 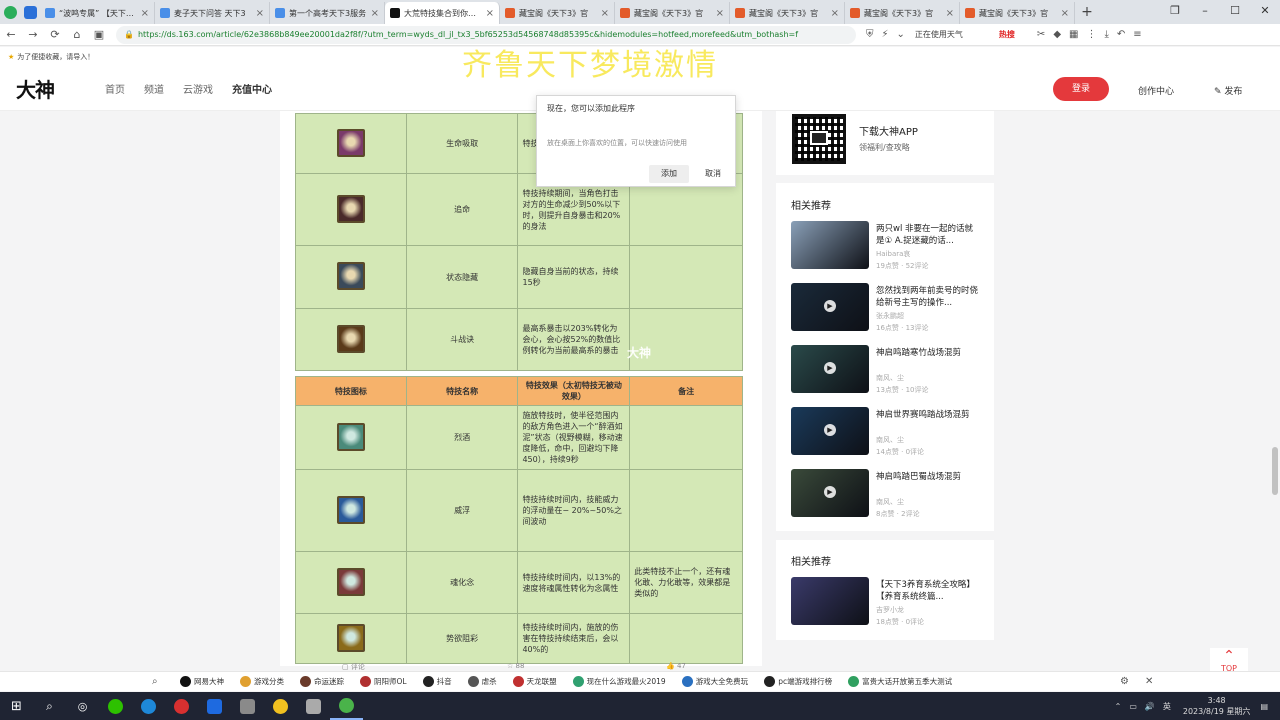 I want to click on home-button: ⌂, so click(x=77, y=34).